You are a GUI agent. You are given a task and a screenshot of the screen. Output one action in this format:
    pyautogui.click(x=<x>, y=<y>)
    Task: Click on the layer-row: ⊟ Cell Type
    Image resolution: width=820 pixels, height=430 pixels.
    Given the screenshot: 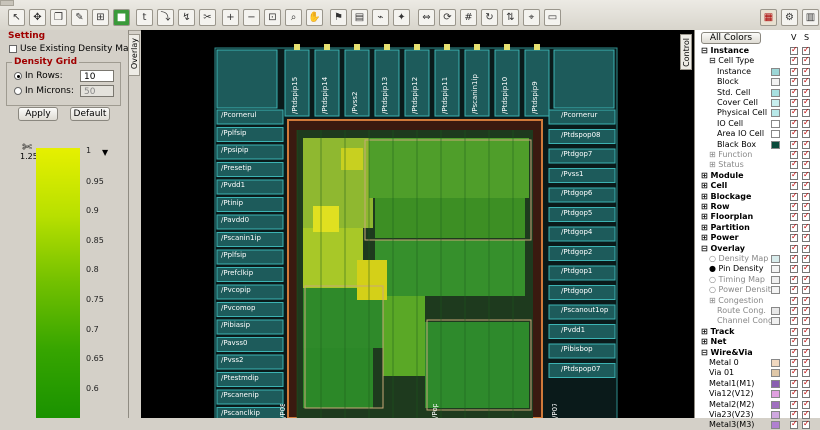 What is the action you would take?
    pyautogui.click(x=757, y=60)
    